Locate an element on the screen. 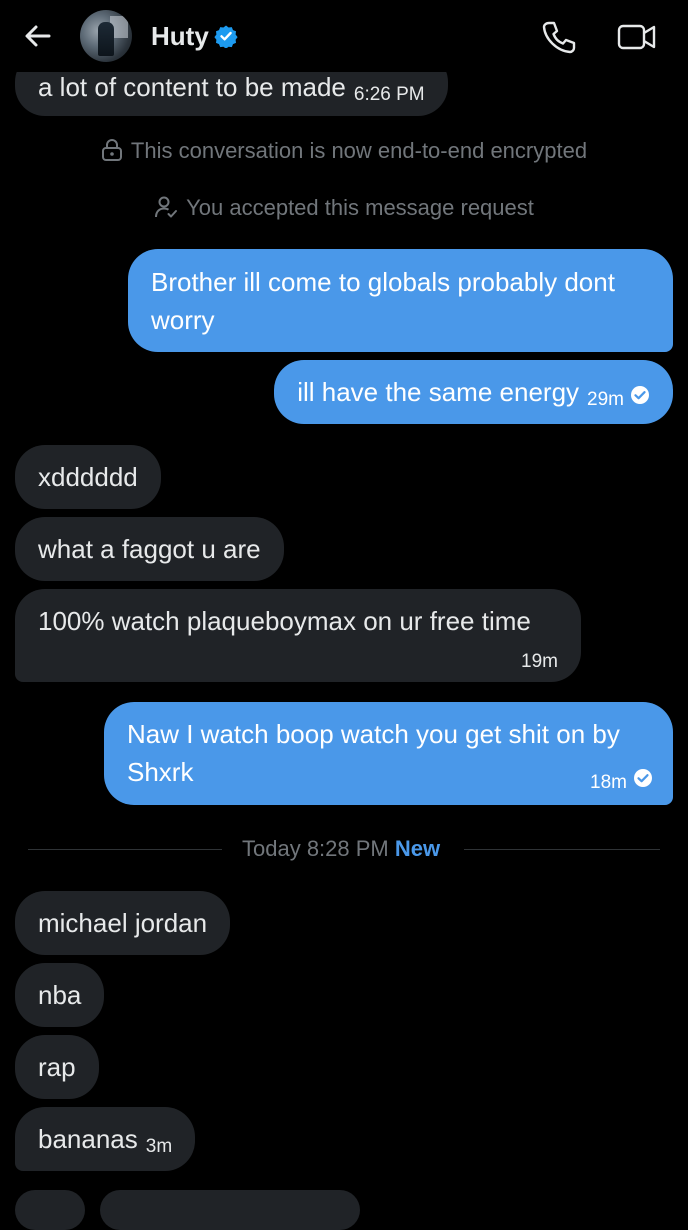 This screenshot has height=1230, width=688. video-call-button is located at coordinates (637, 37).